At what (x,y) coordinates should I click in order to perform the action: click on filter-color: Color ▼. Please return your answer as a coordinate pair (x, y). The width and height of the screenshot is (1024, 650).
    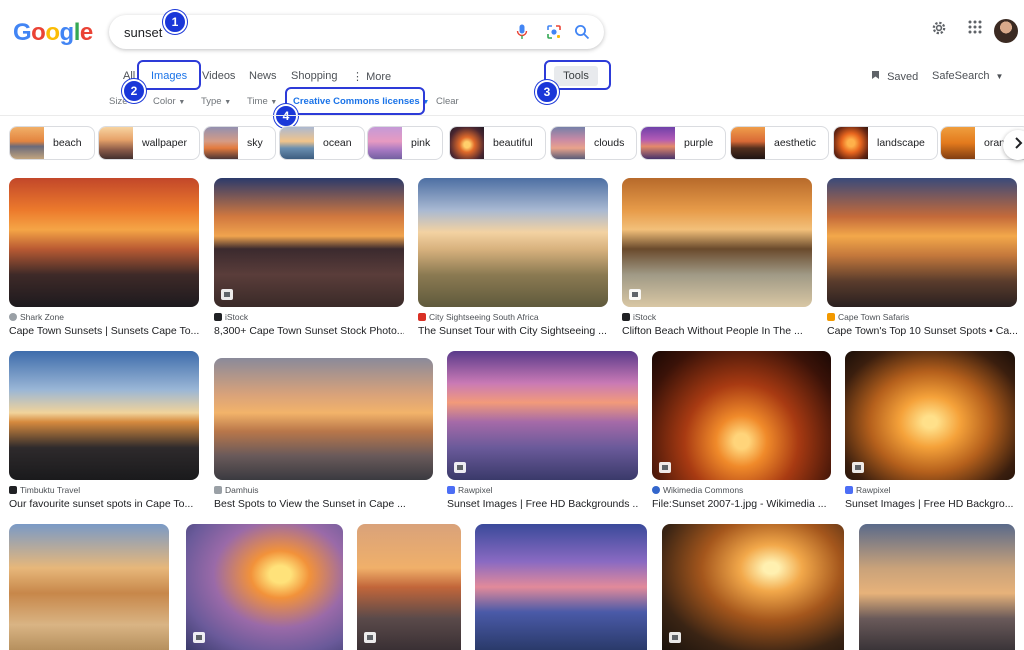
    Looking at the image, I should click on (169, 101).